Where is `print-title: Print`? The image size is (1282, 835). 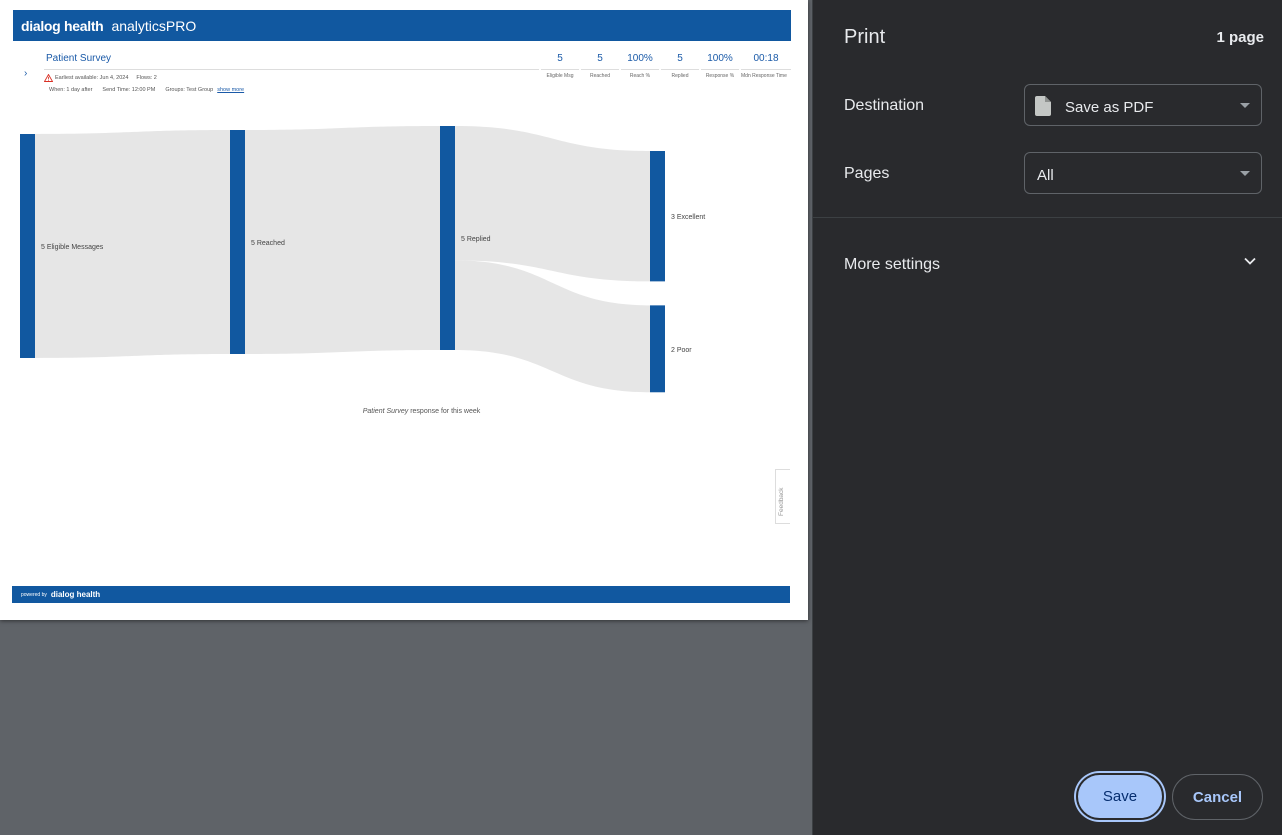 print-title: Print is located at coordinates (865, 37).